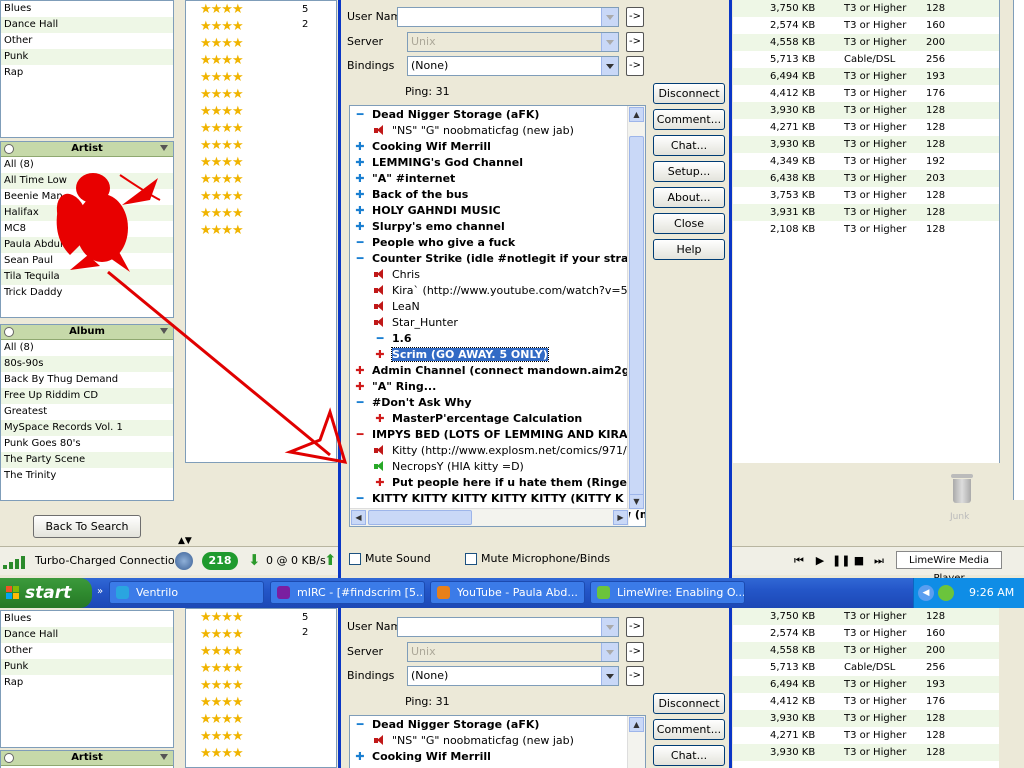 Image resolution: width=1024 pixels, height=768 pixels. I want to click on bitrate: 160, so click(936, 633).